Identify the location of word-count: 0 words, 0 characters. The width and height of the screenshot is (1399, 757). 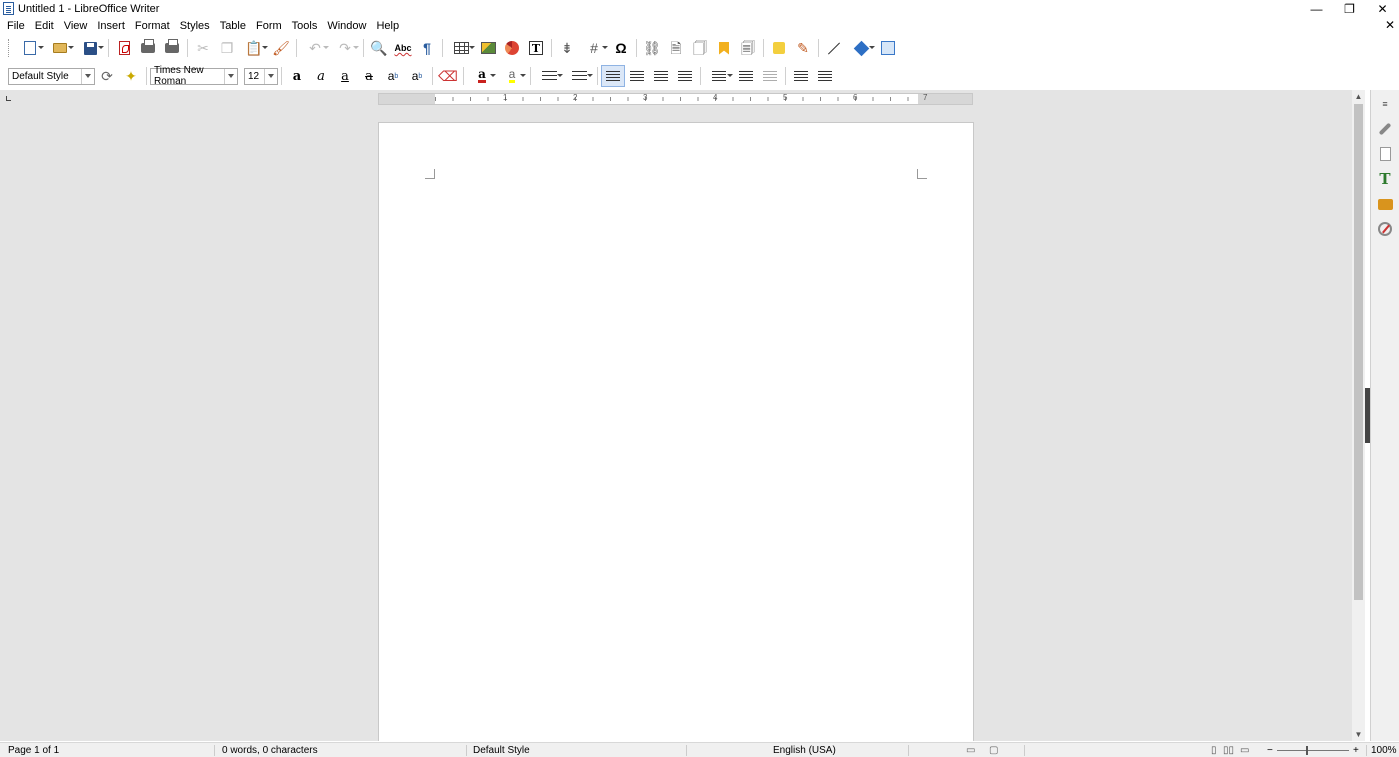
(270, 750).